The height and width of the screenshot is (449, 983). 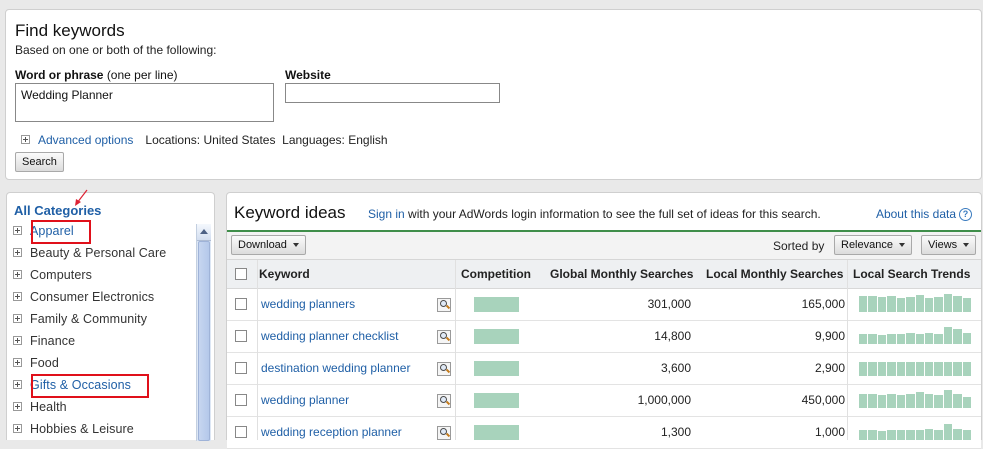 What do you see at coordinates (604, 246) in the screenshot?
I see `results-toolbar: Download Sorted by Relevance Views` at bounding box center [604, 246].